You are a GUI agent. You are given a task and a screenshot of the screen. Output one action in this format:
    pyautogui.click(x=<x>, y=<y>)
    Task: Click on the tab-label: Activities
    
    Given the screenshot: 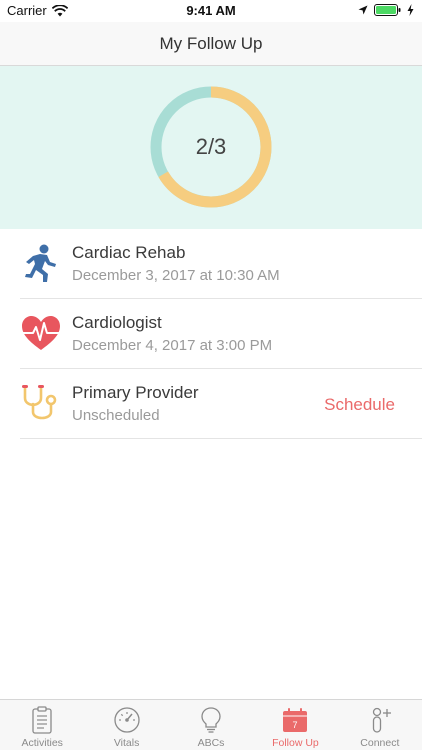 What is the action you would take?
    pyautogui.click(x=42, y=743)
    